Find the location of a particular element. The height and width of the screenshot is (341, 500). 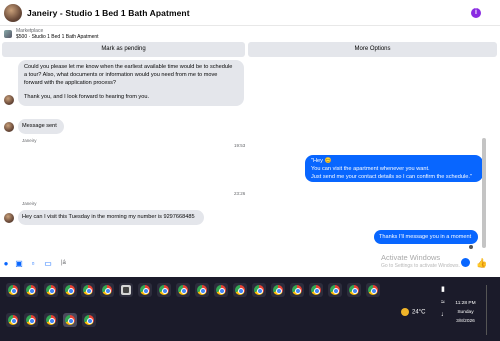

battery-icon: ▮ is located at coordinates (443, 289).